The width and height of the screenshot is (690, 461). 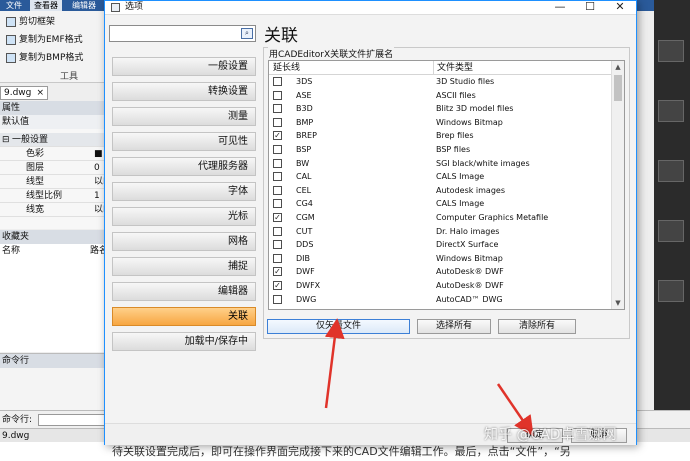 What do you see at coordinates (53, 122) in the screenshot?
I see `properties-default: 默认值` at bounding box center [53, 122].